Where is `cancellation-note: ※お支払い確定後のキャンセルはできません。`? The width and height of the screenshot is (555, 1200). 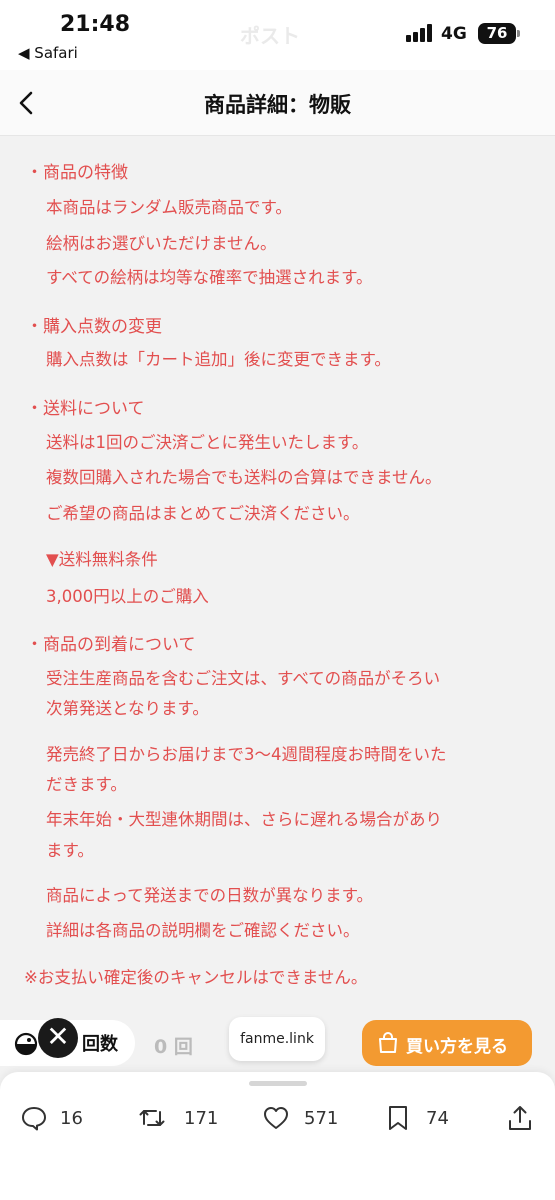 cancellation-note: ※お支払い確定後のキャンセルはできません。 is located at coordinates (196, 977).